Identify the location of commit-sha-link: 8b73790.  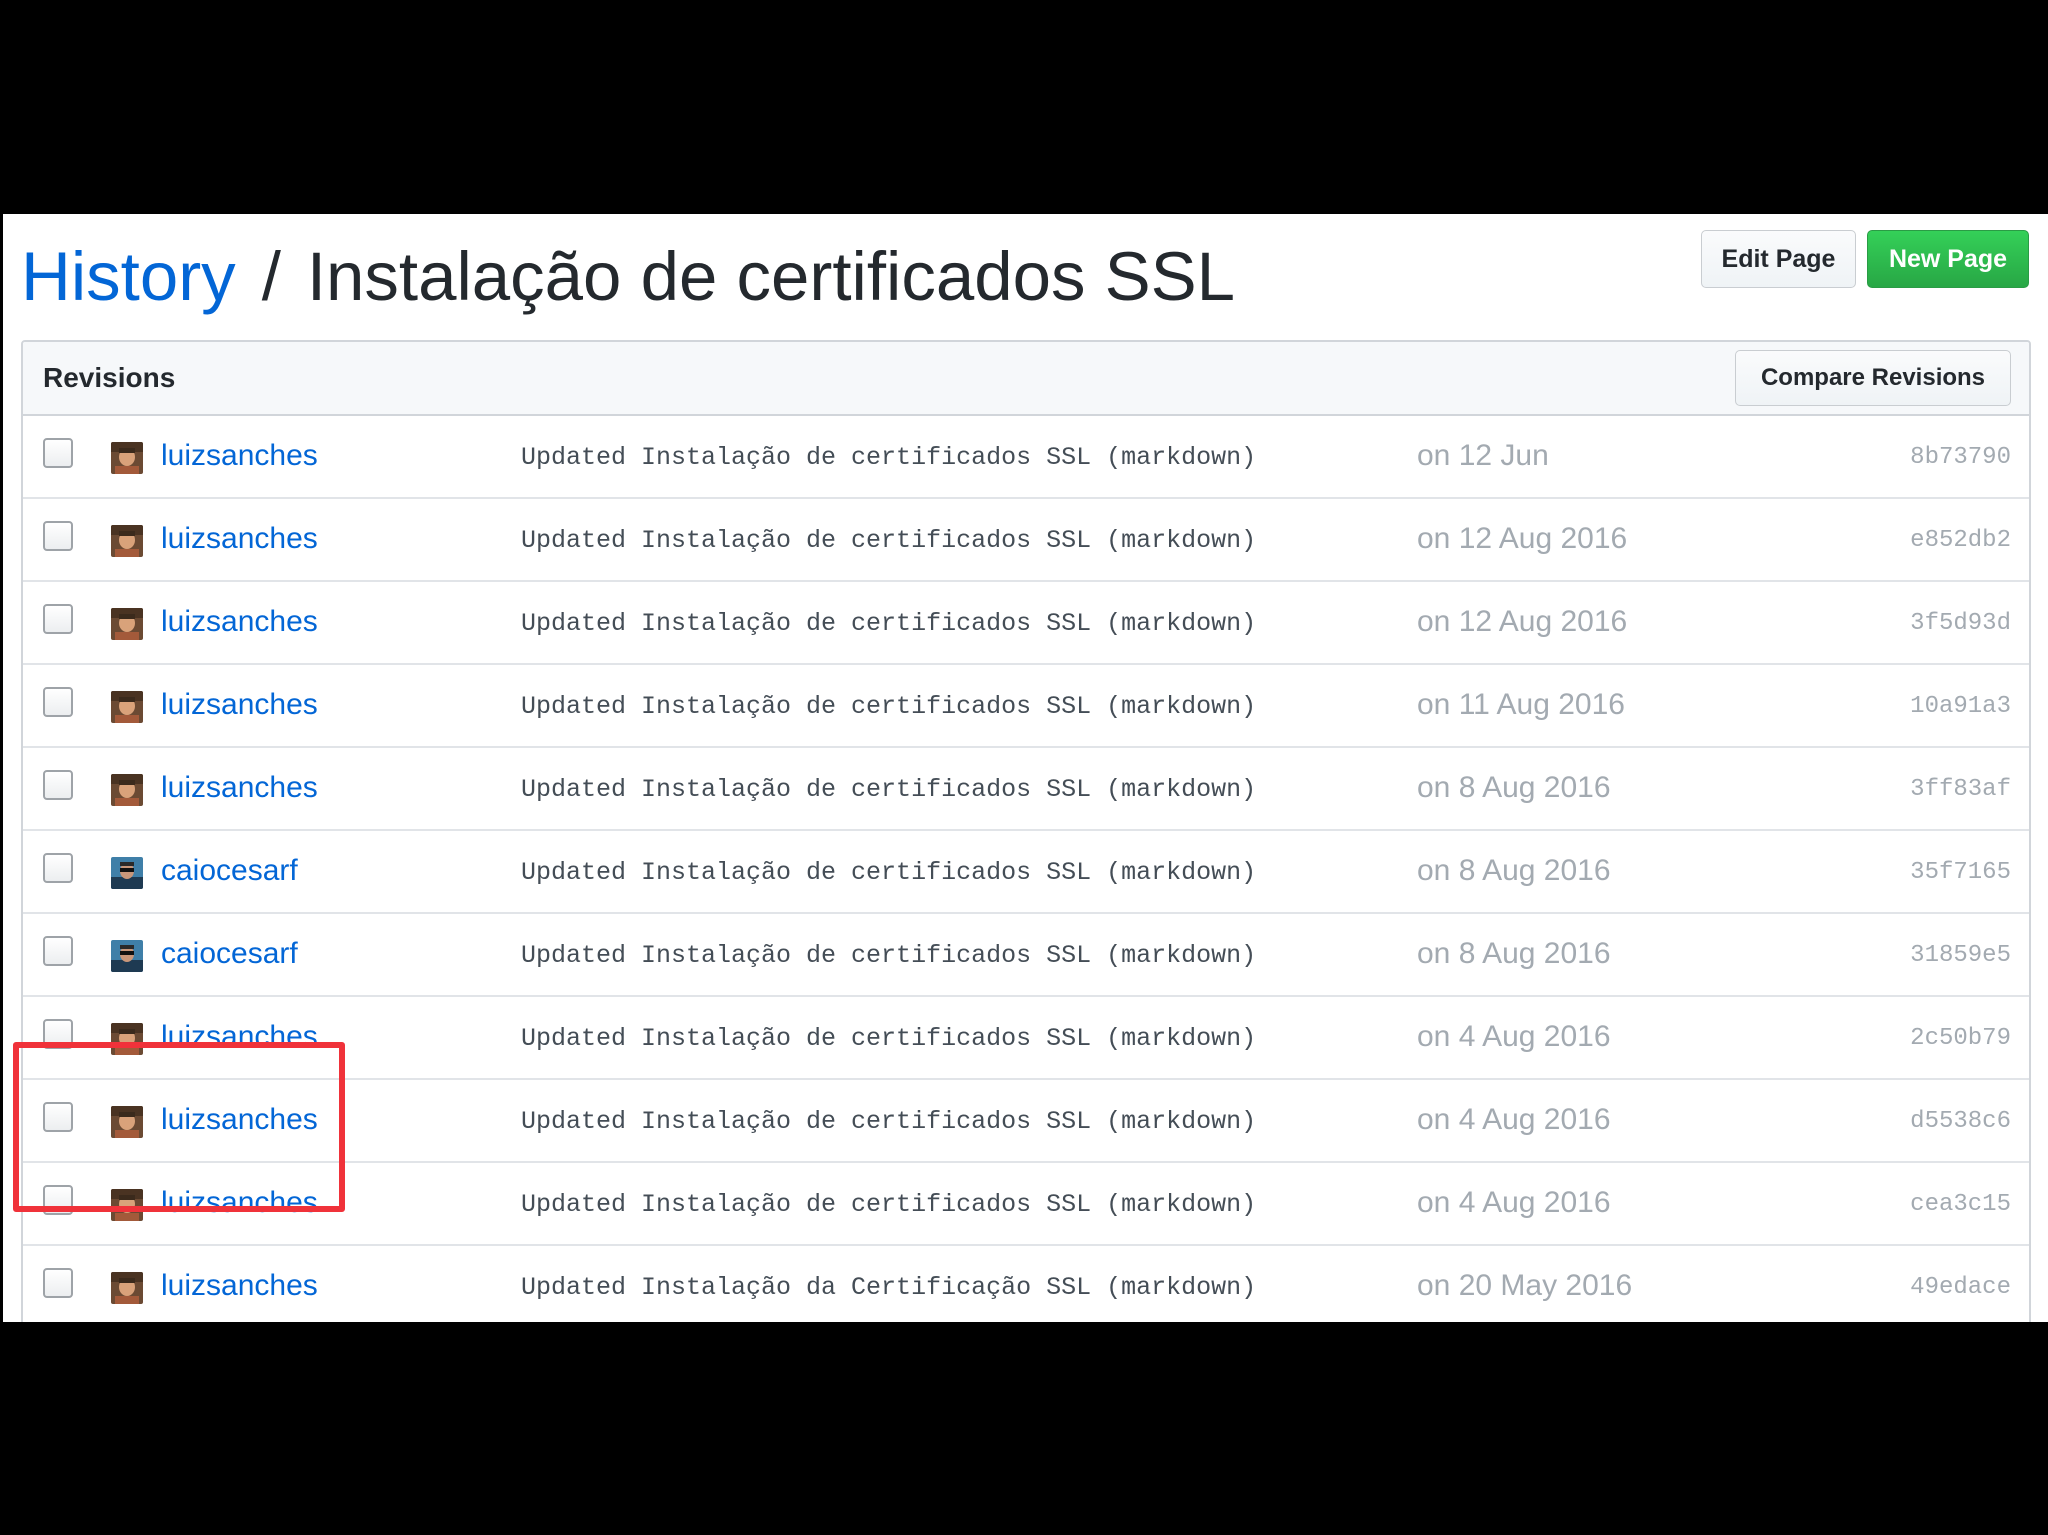
(1960, 457).